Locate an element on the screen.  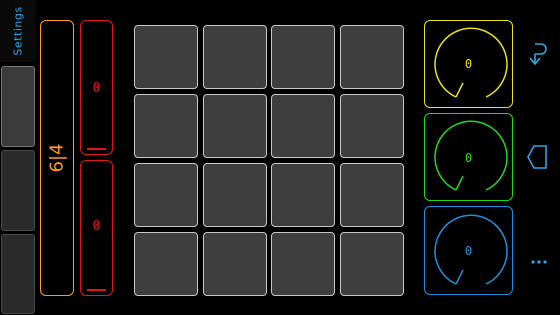
settings-tab: Settings is located at coordinates (18, 31).